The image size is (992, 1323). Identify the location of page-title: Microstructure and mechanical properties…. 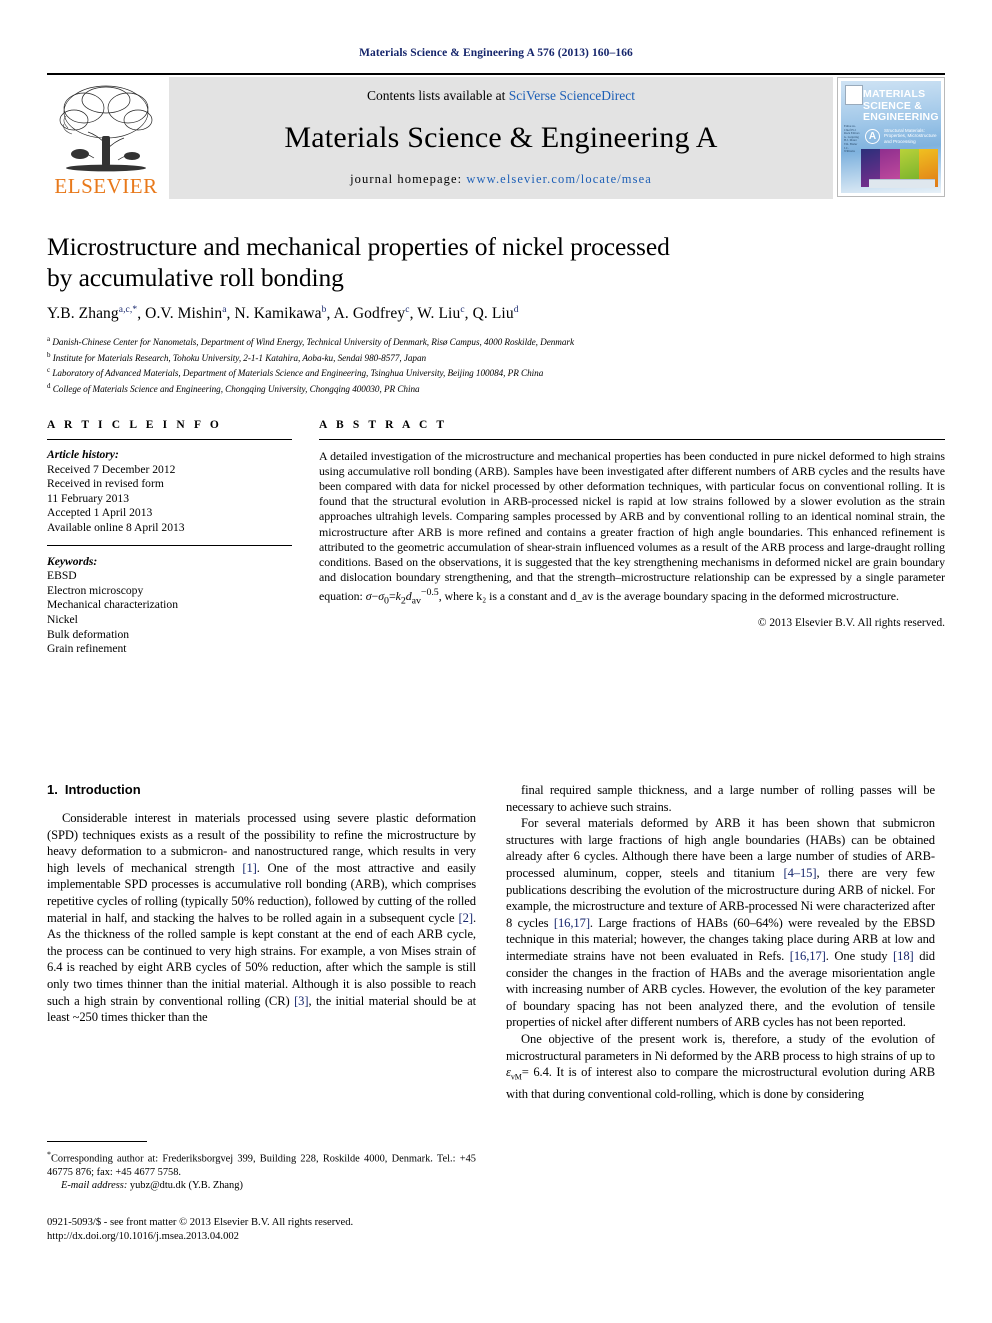
(496, 262).